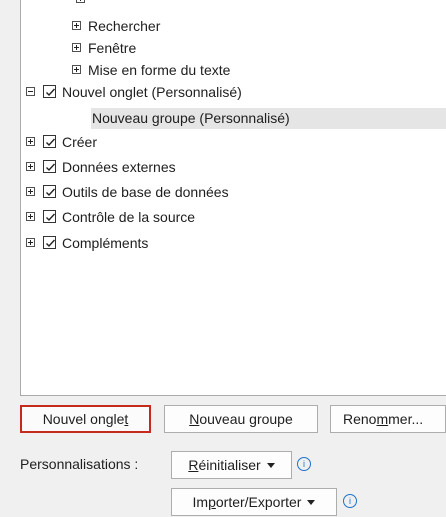 The image size is (446, 517). I want to click on tree-item-label: Nouveau groupe (Personnalisé), so click(191, 118).